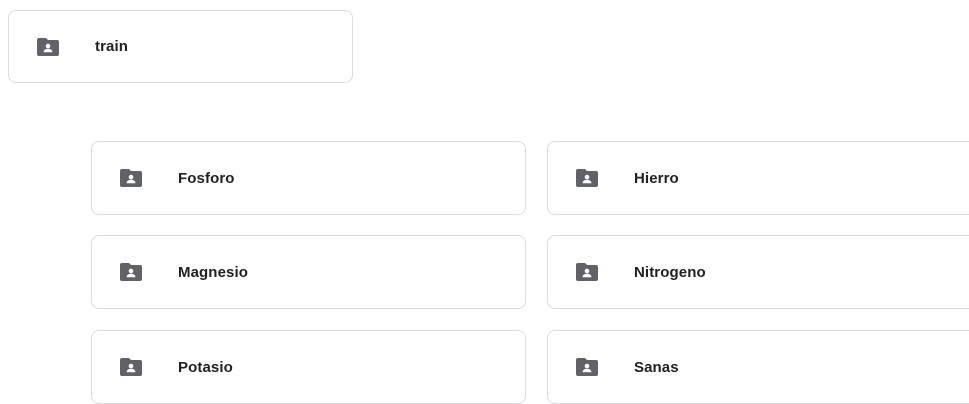 This screenshot has height=404, width=969. I want to click on folder-card-nitrogeno: Nitrogeno, so click(758, 272).